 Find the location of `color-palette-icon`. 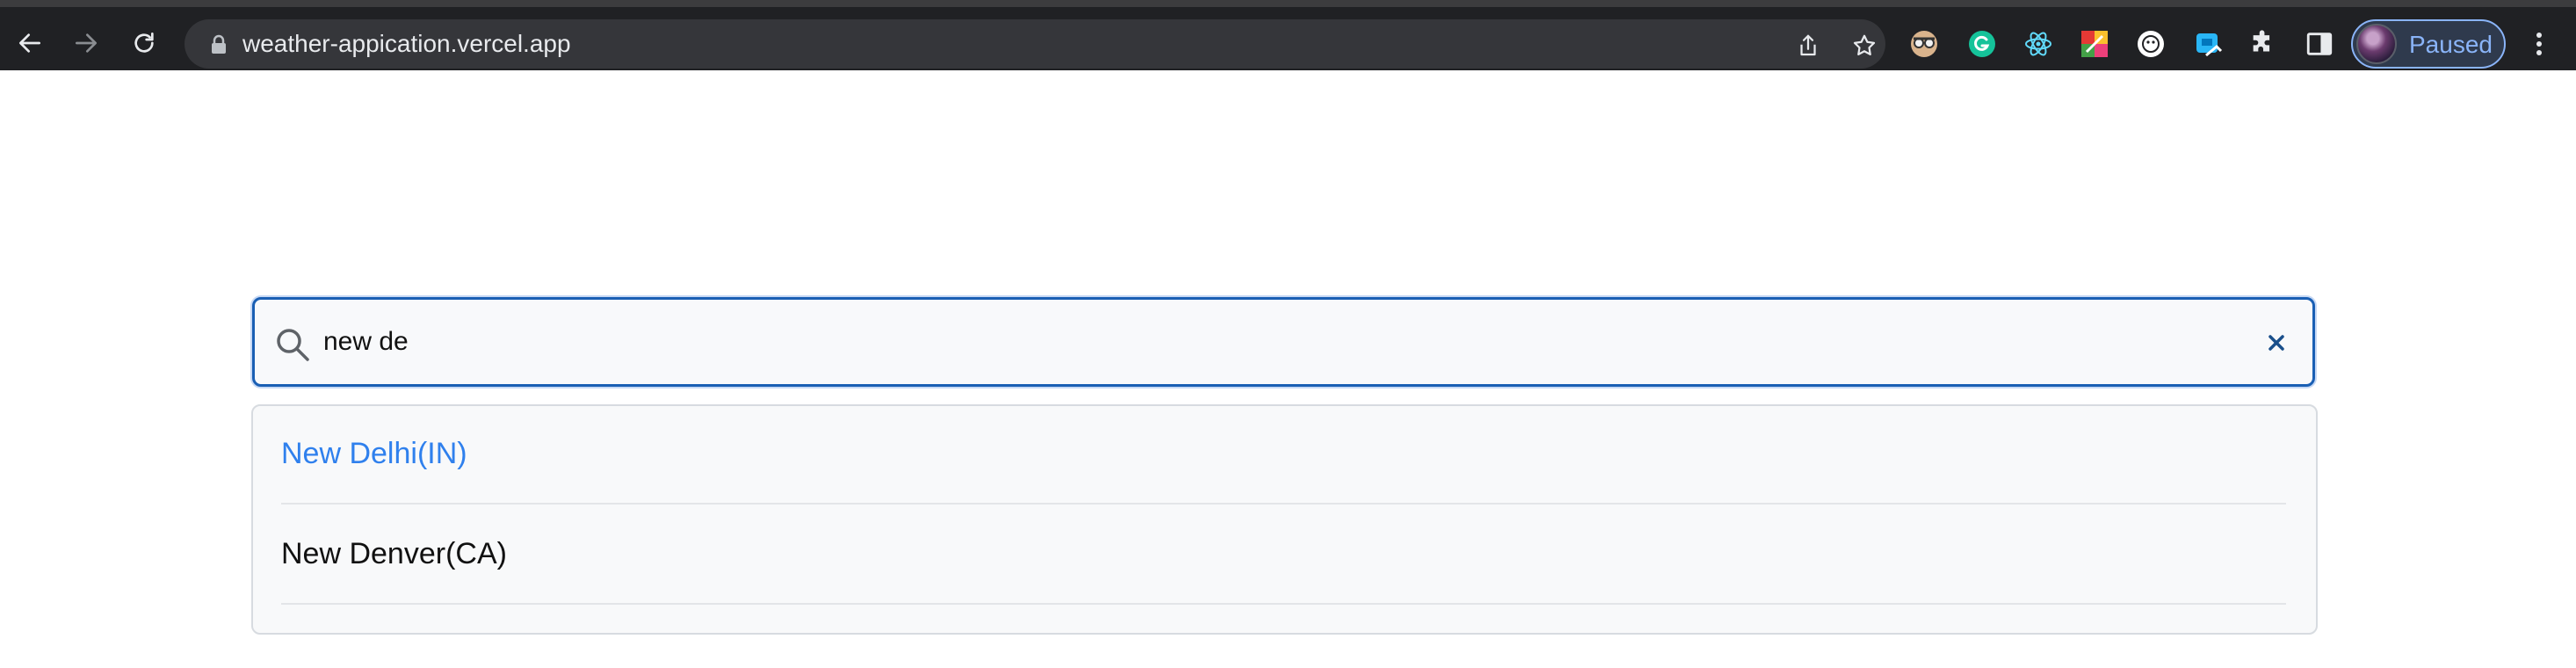

color-palette-icon is located at coordinates (2094, 44).